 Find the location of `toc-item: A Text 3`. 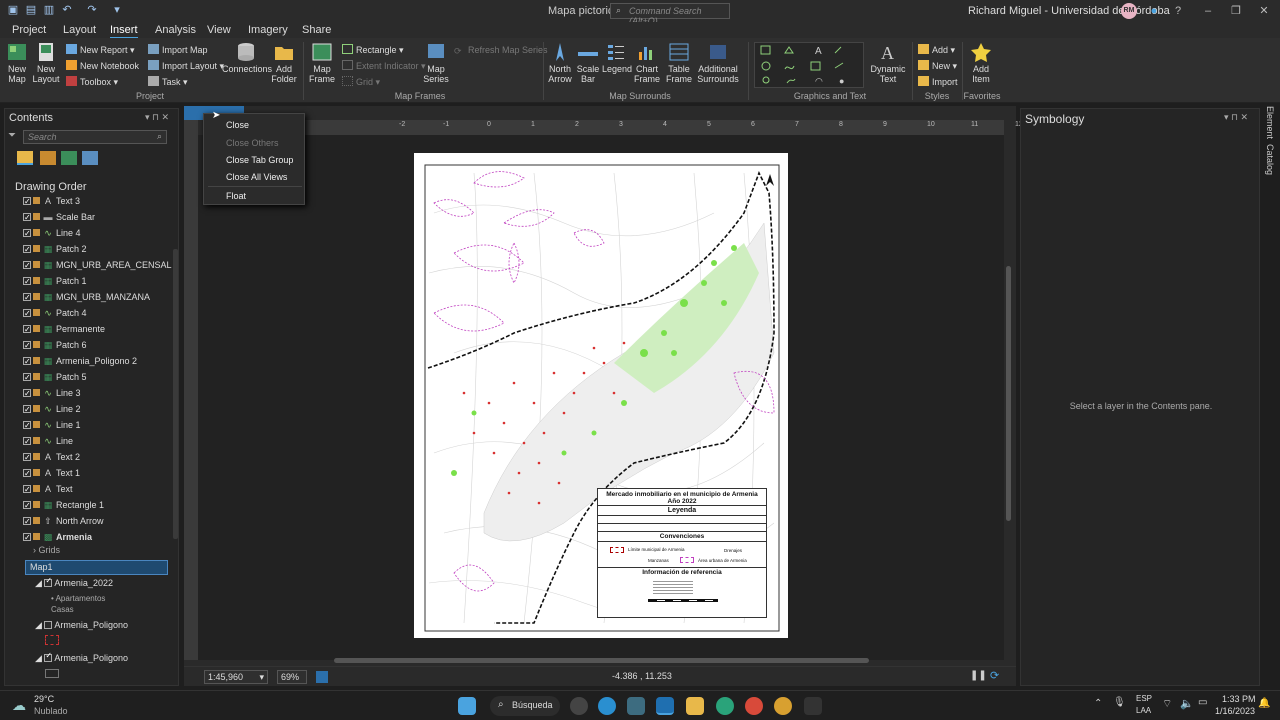

toc-item: A Text 3 is located at coordinates (98, 201).